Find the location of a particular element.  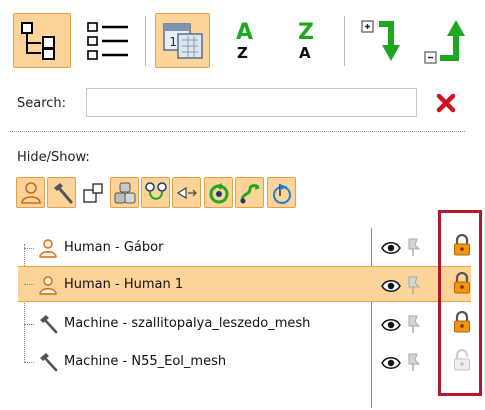

sort-z-a-button: Z A is located at coordinates (306, 40).